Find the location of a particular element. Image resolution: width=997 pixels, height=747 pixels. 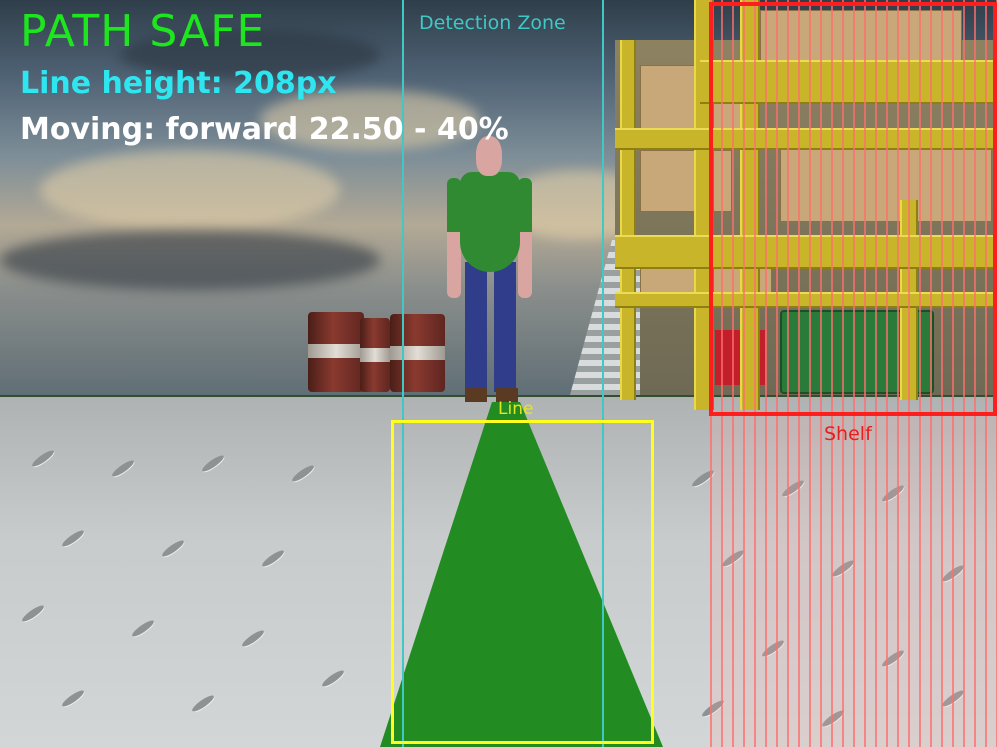

line-bounding-box is located at coordinates (522, 582).